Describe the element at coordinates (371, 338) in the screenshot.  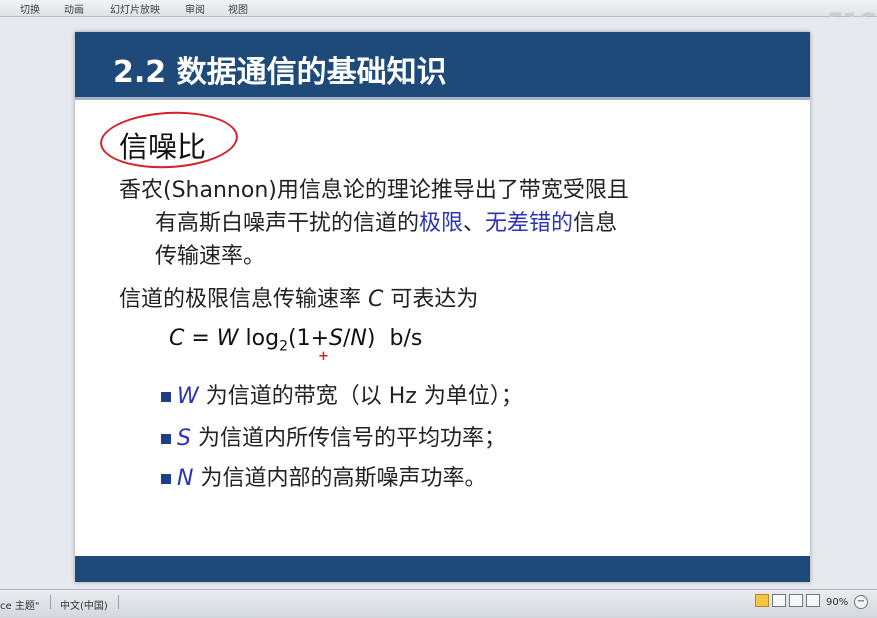
I see `formula-close: )` at that location.